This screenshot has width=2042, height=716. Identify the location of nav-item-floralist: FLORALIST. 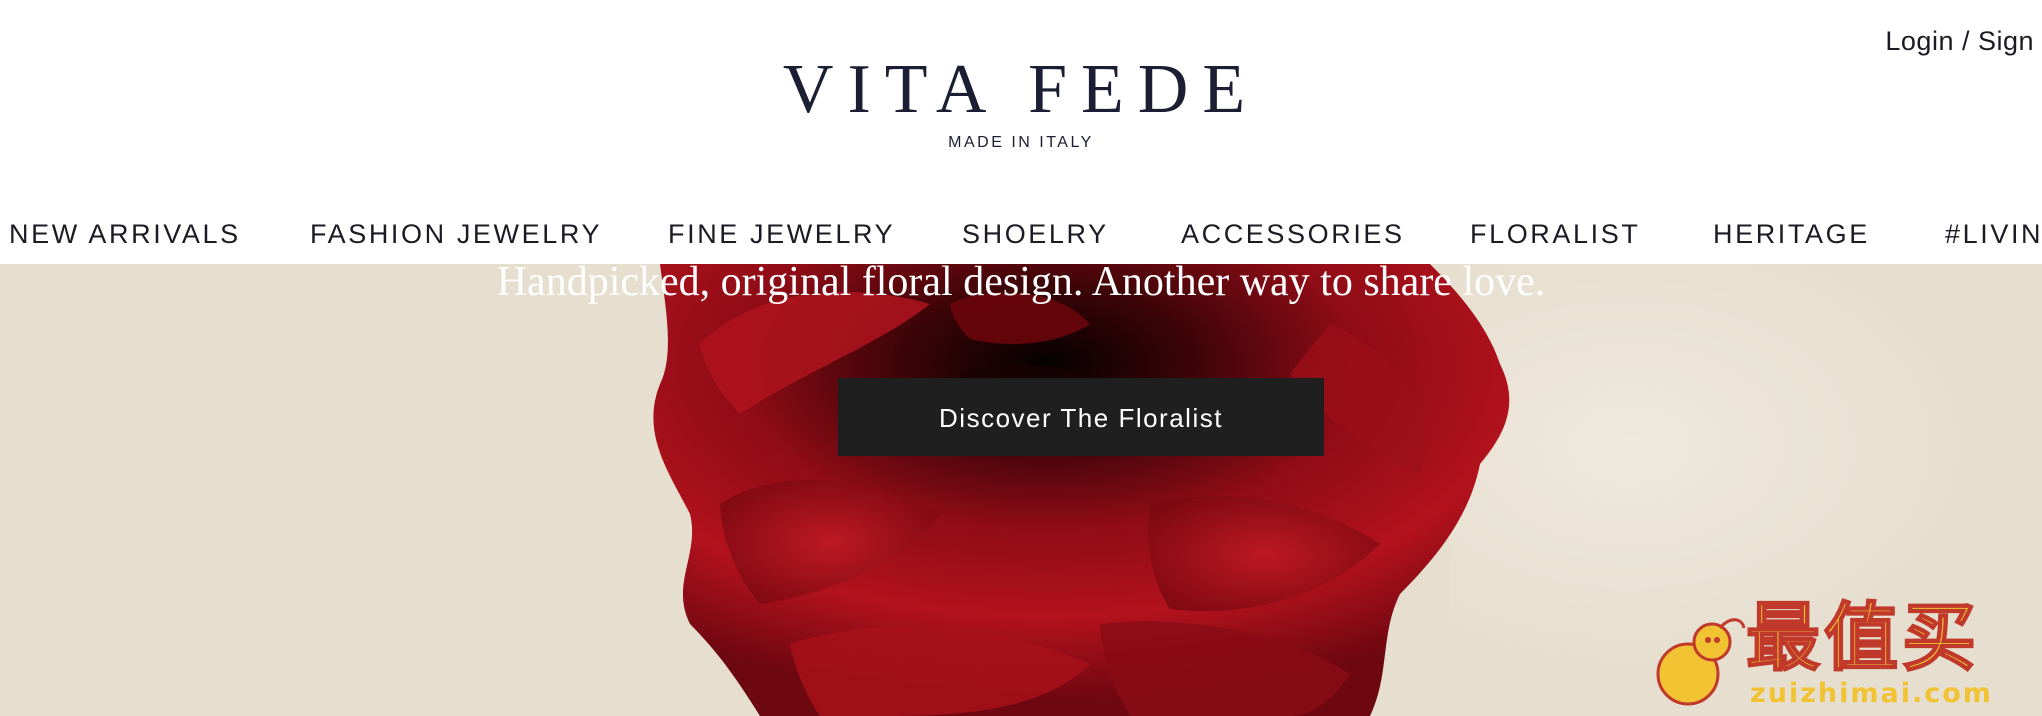
(1555, 234).